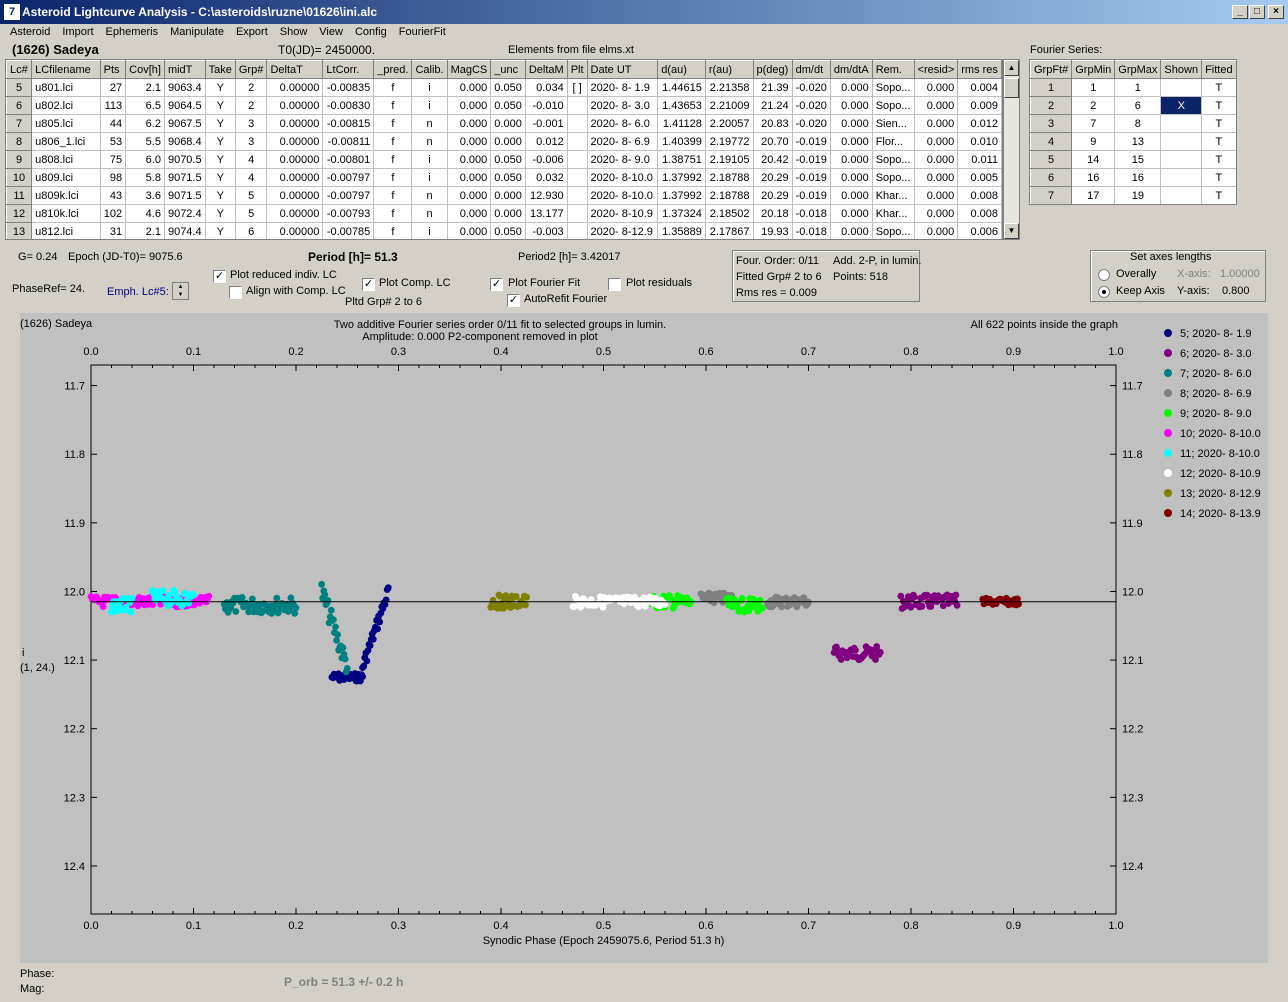 This screenshot has width=1288, height=1002. Describe the element at coordinates (614, 284) in the screenshot. I see `plot-residuals-checkbox` at that location.